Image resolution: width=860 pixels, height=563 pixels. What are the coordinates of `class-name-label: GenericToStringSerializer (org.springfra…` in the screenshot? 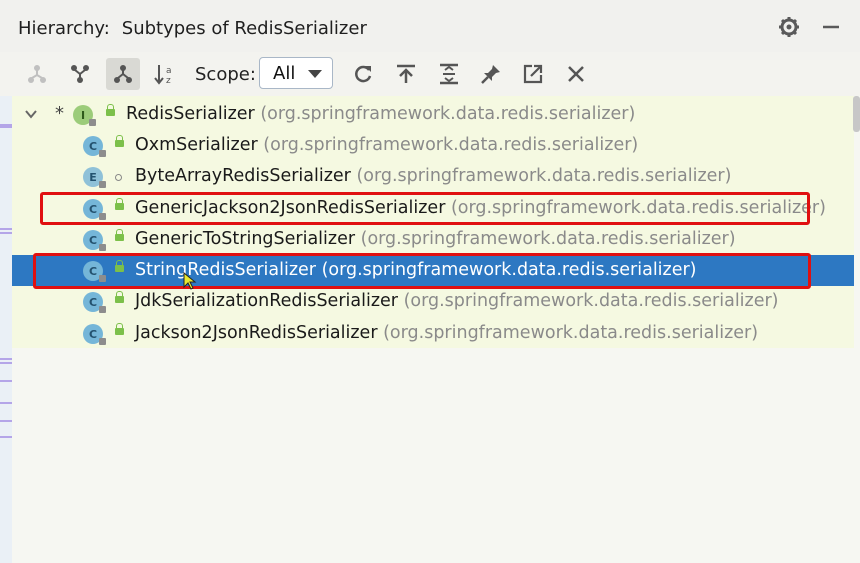 It's located at (435, 239).